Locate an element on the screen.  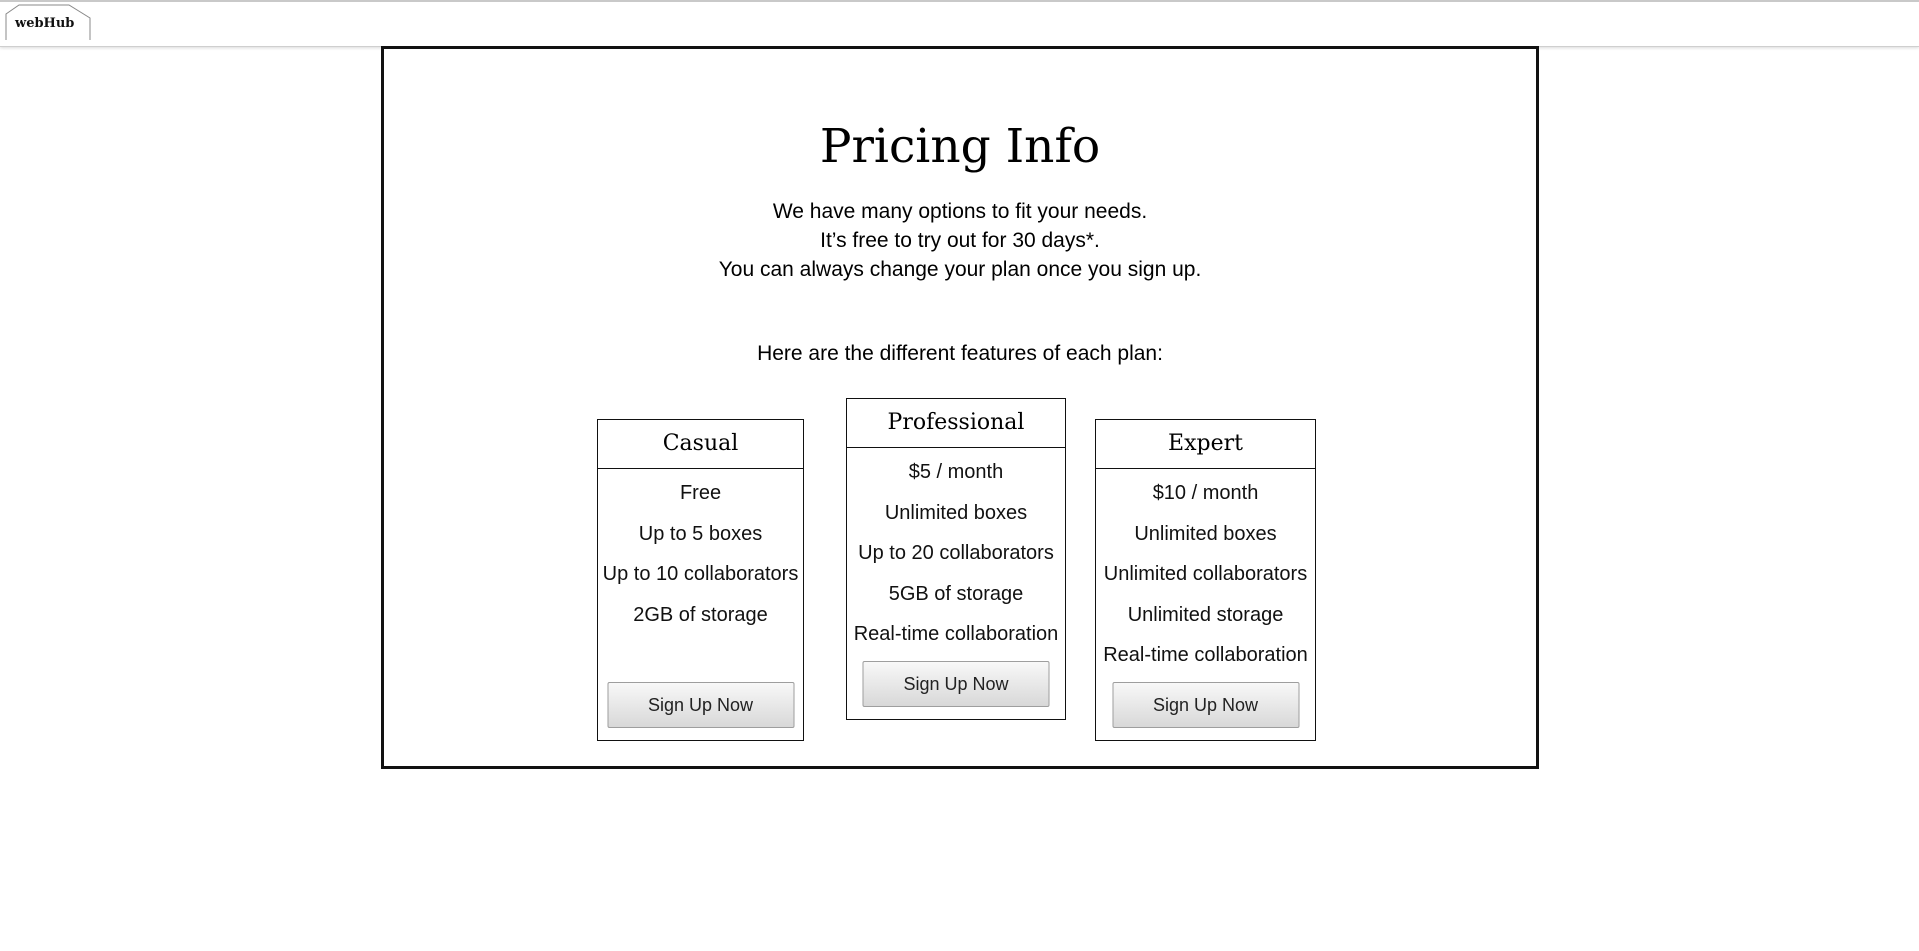
plan-feature: Up to 5 boxes is located at coordinates (700, 533).